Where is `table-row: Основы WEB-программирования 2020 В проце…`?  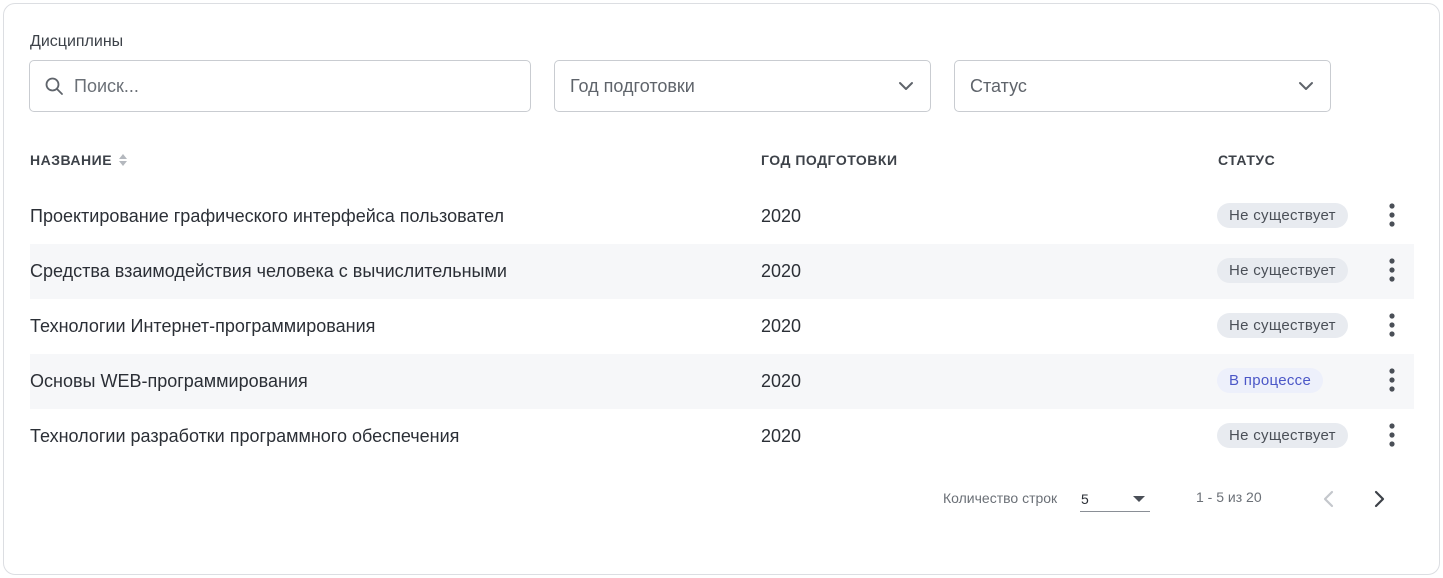 table-row: Основы WEB-программирования 2020 В проце… is located at coordinates (722, 381).